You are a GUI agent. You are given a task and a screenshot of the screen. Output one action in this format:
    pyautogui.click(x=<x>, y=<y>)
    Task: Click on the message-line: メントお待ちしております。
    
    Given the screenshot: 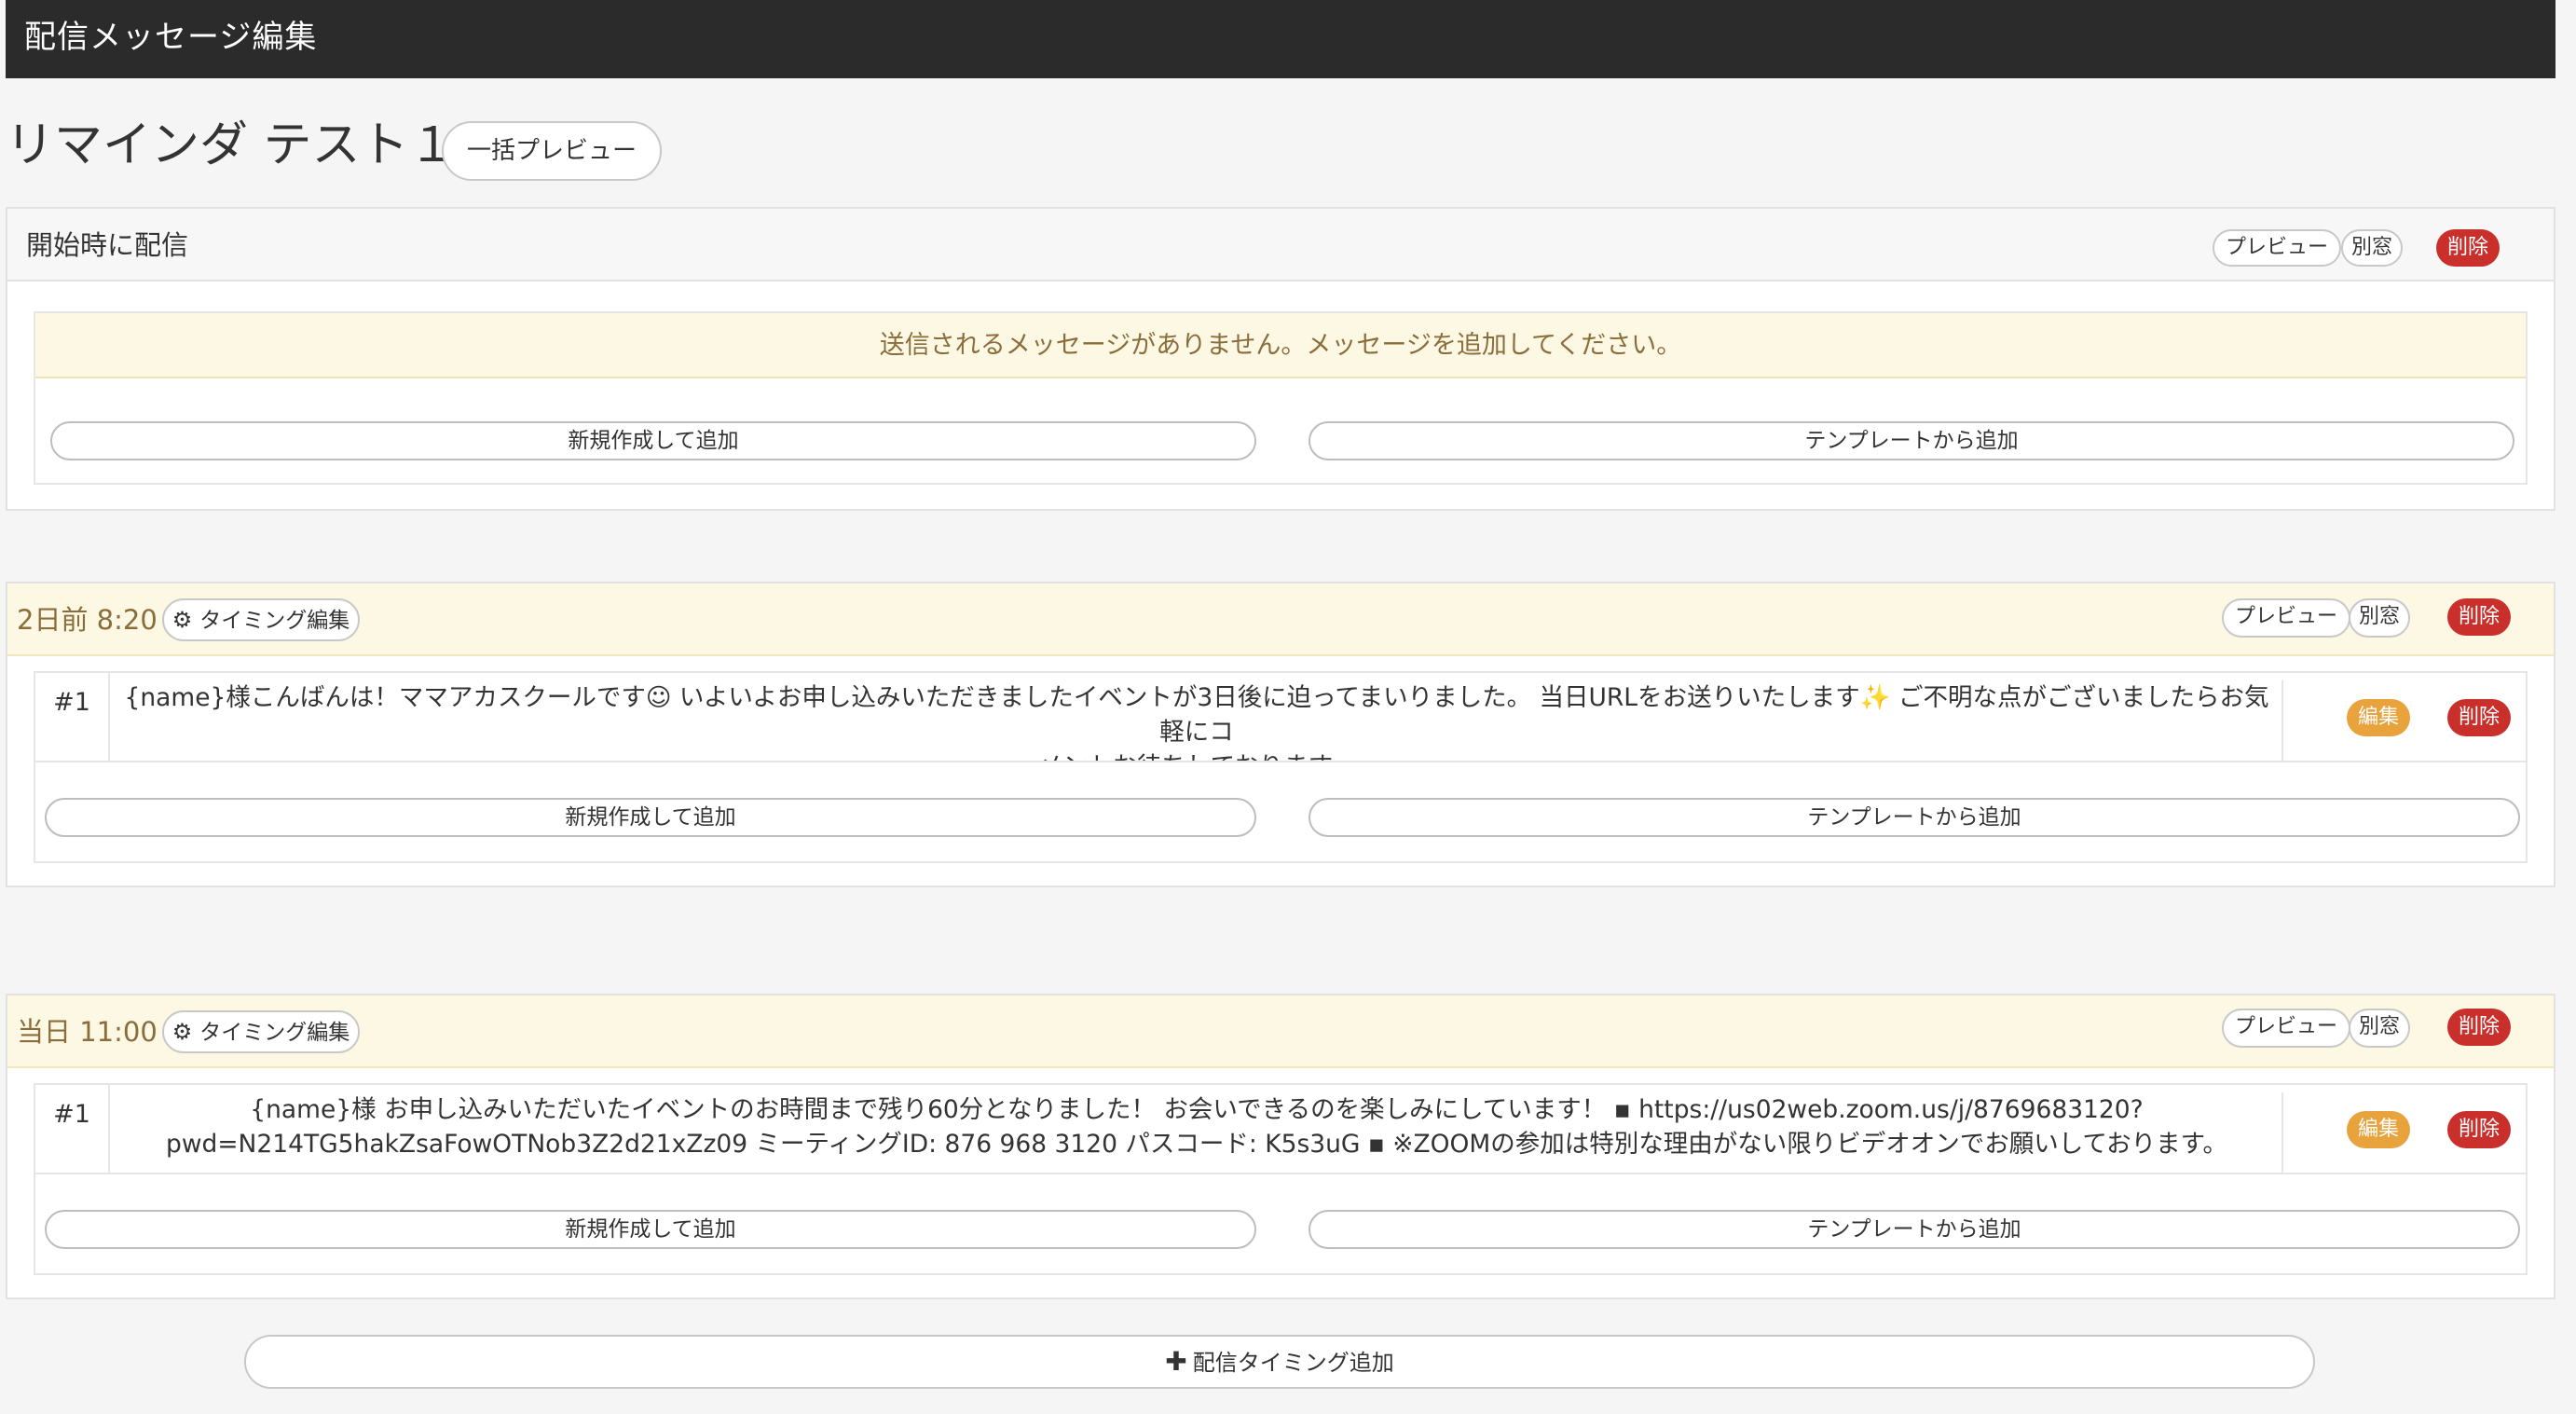 What is the action you would take?
    pyautogui.click(x=1196, y=755)
    